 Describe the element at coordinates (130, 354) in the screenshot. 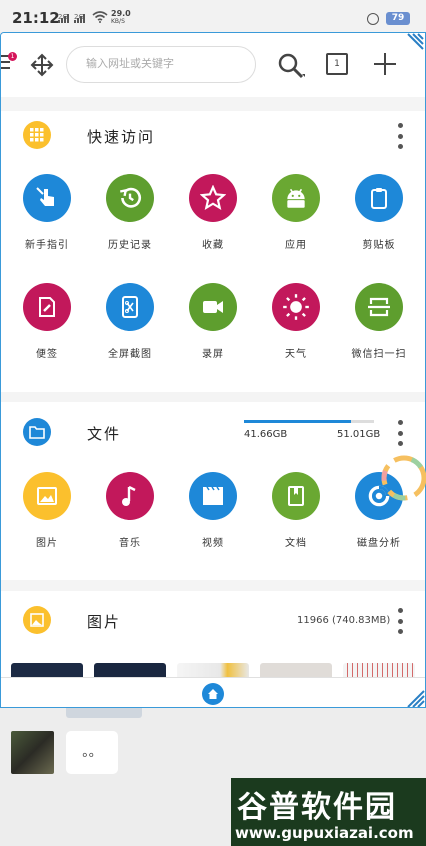

I see `quick-item-label: 全屏截图` at that location.